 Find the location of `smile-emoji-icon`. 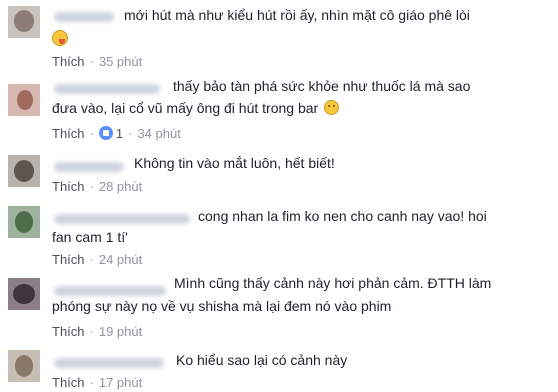

smile-emoji-icon is located at coordinates (332, 107).